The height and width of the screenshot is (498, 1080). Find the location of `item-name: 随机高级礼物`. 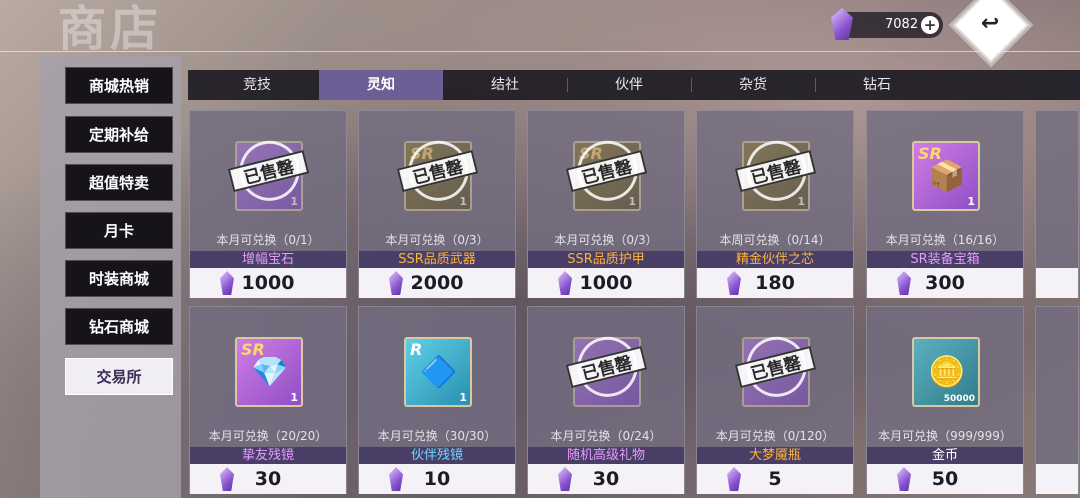

item-name: 随机高级礼物 is located at coordinates (606, 455).